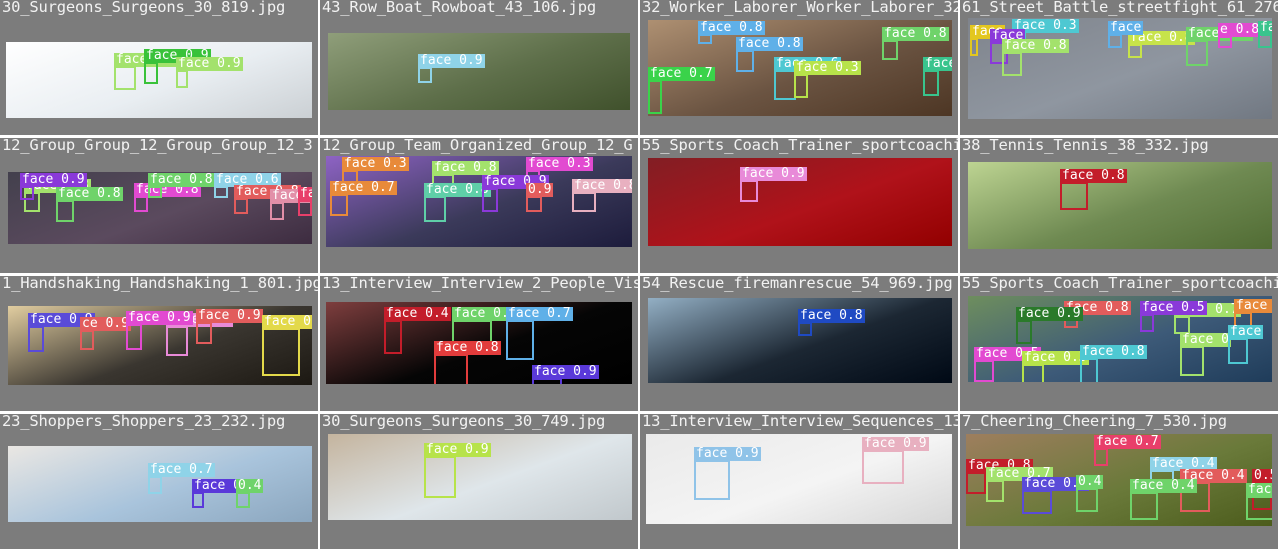 This screenshot has height=550, width=1280. I want to click on detection-label: face 0.5, so click(1173, 307).